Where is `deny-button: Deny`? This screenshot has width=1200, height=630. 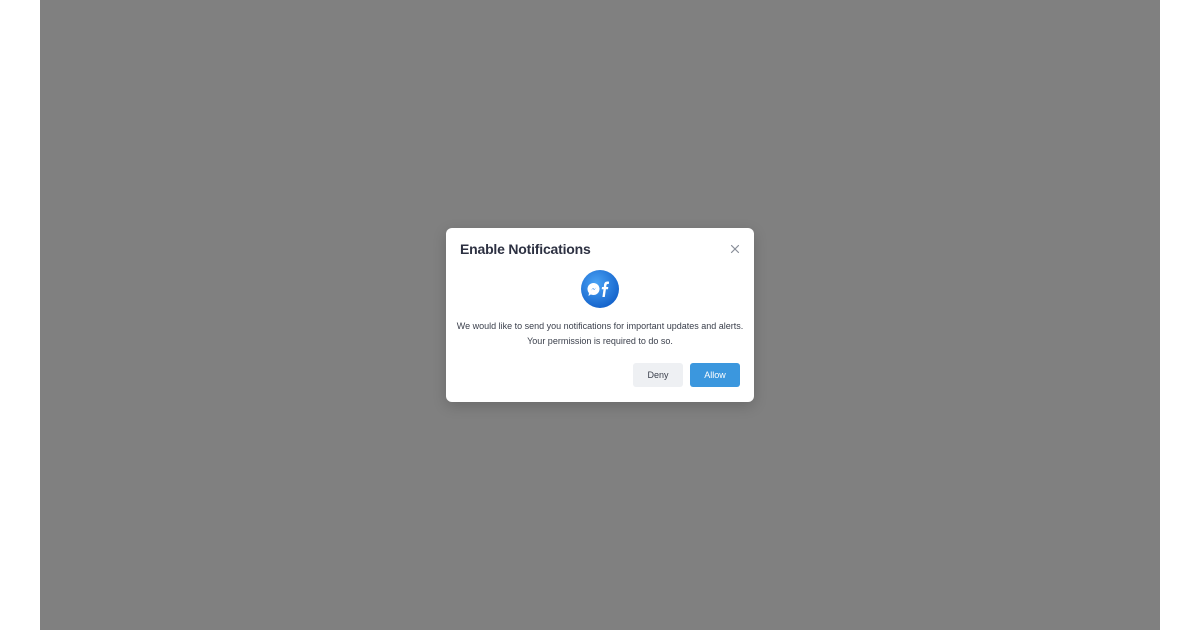
deny-button: Deny is located at coordinates (658, 375).